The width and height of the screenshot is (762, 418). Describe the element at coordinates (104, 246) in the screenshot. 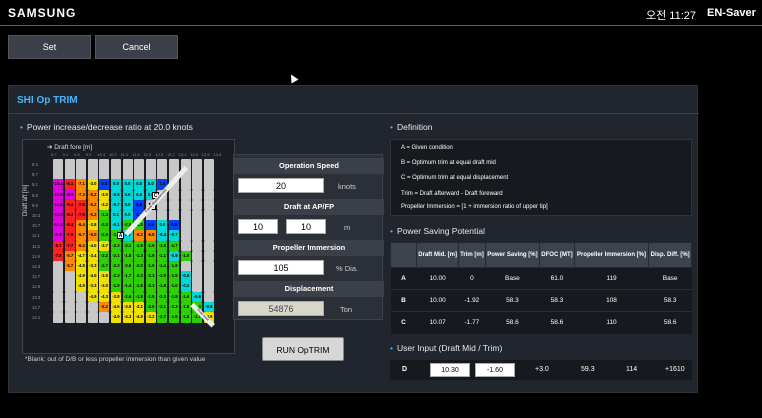

I see `grid-cell: -3.7` at that location.